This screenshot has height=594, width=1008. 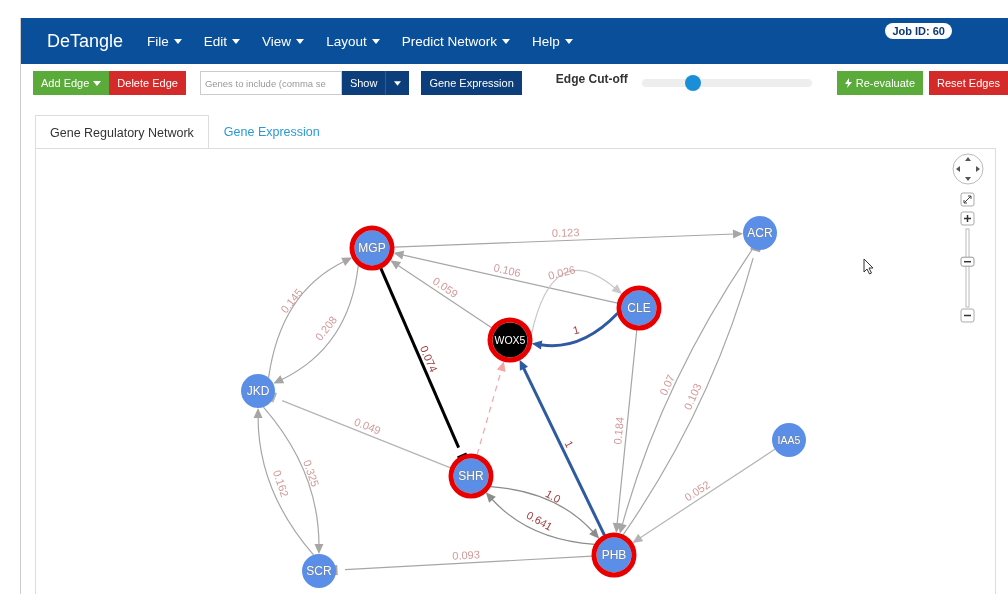 I want to click on node-label: MGP, so click(x=372, y=248).